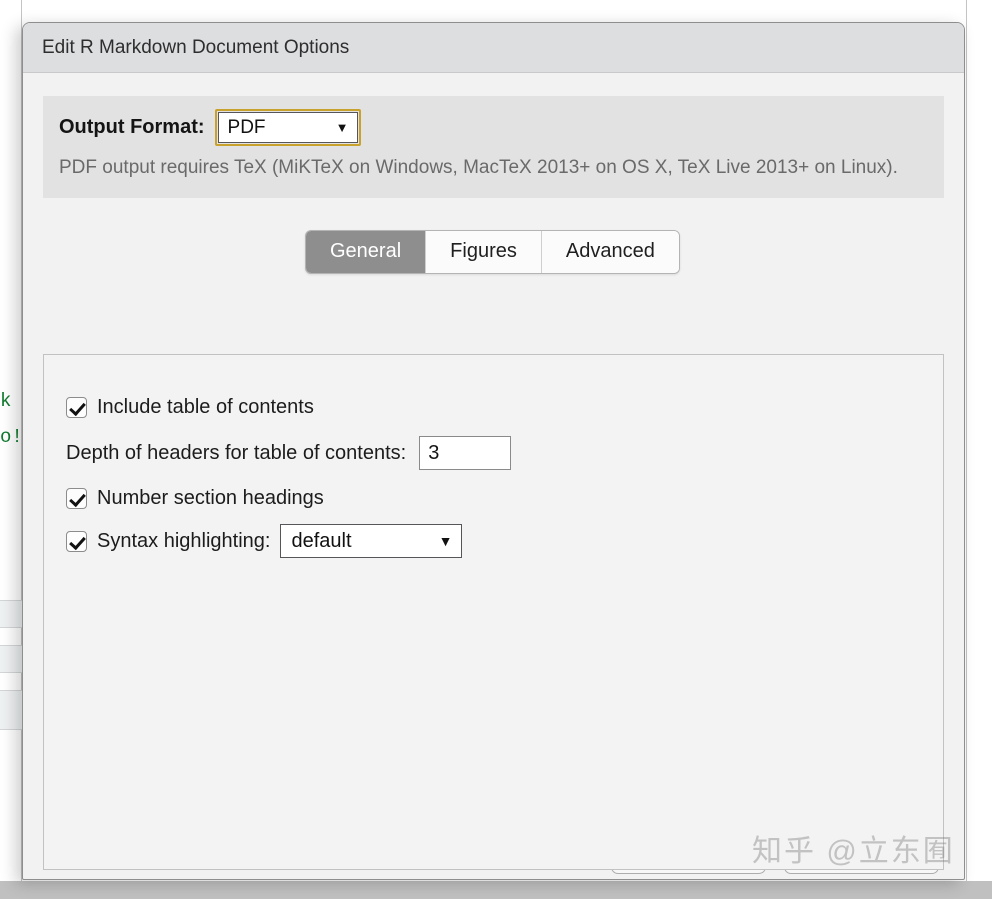 This screenshot has width=992, height=899. What do you see at coordinates (504, 541) in the screenshot?
I see `syntax-highlighting-row: Syntax highlighting: default ▼` at bounding box center [504, 541].